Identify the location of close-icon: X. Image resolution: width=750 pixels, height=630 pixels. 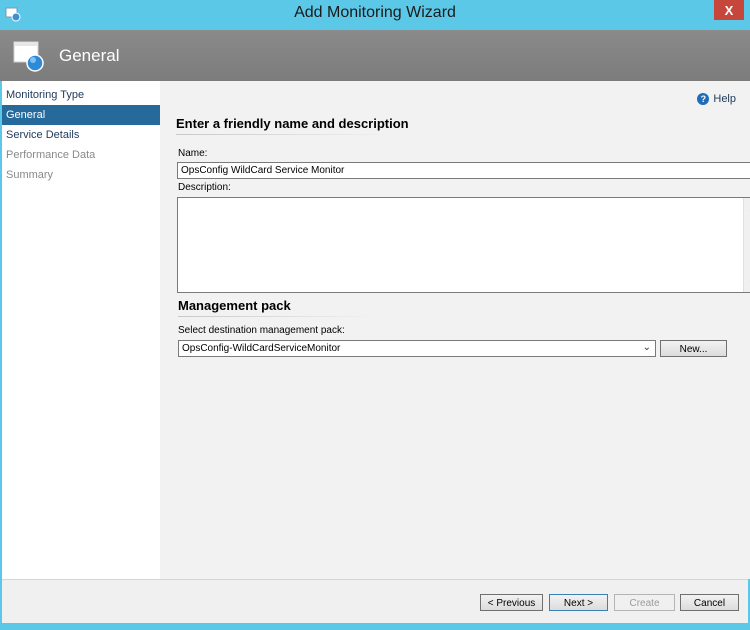
(729, 10).